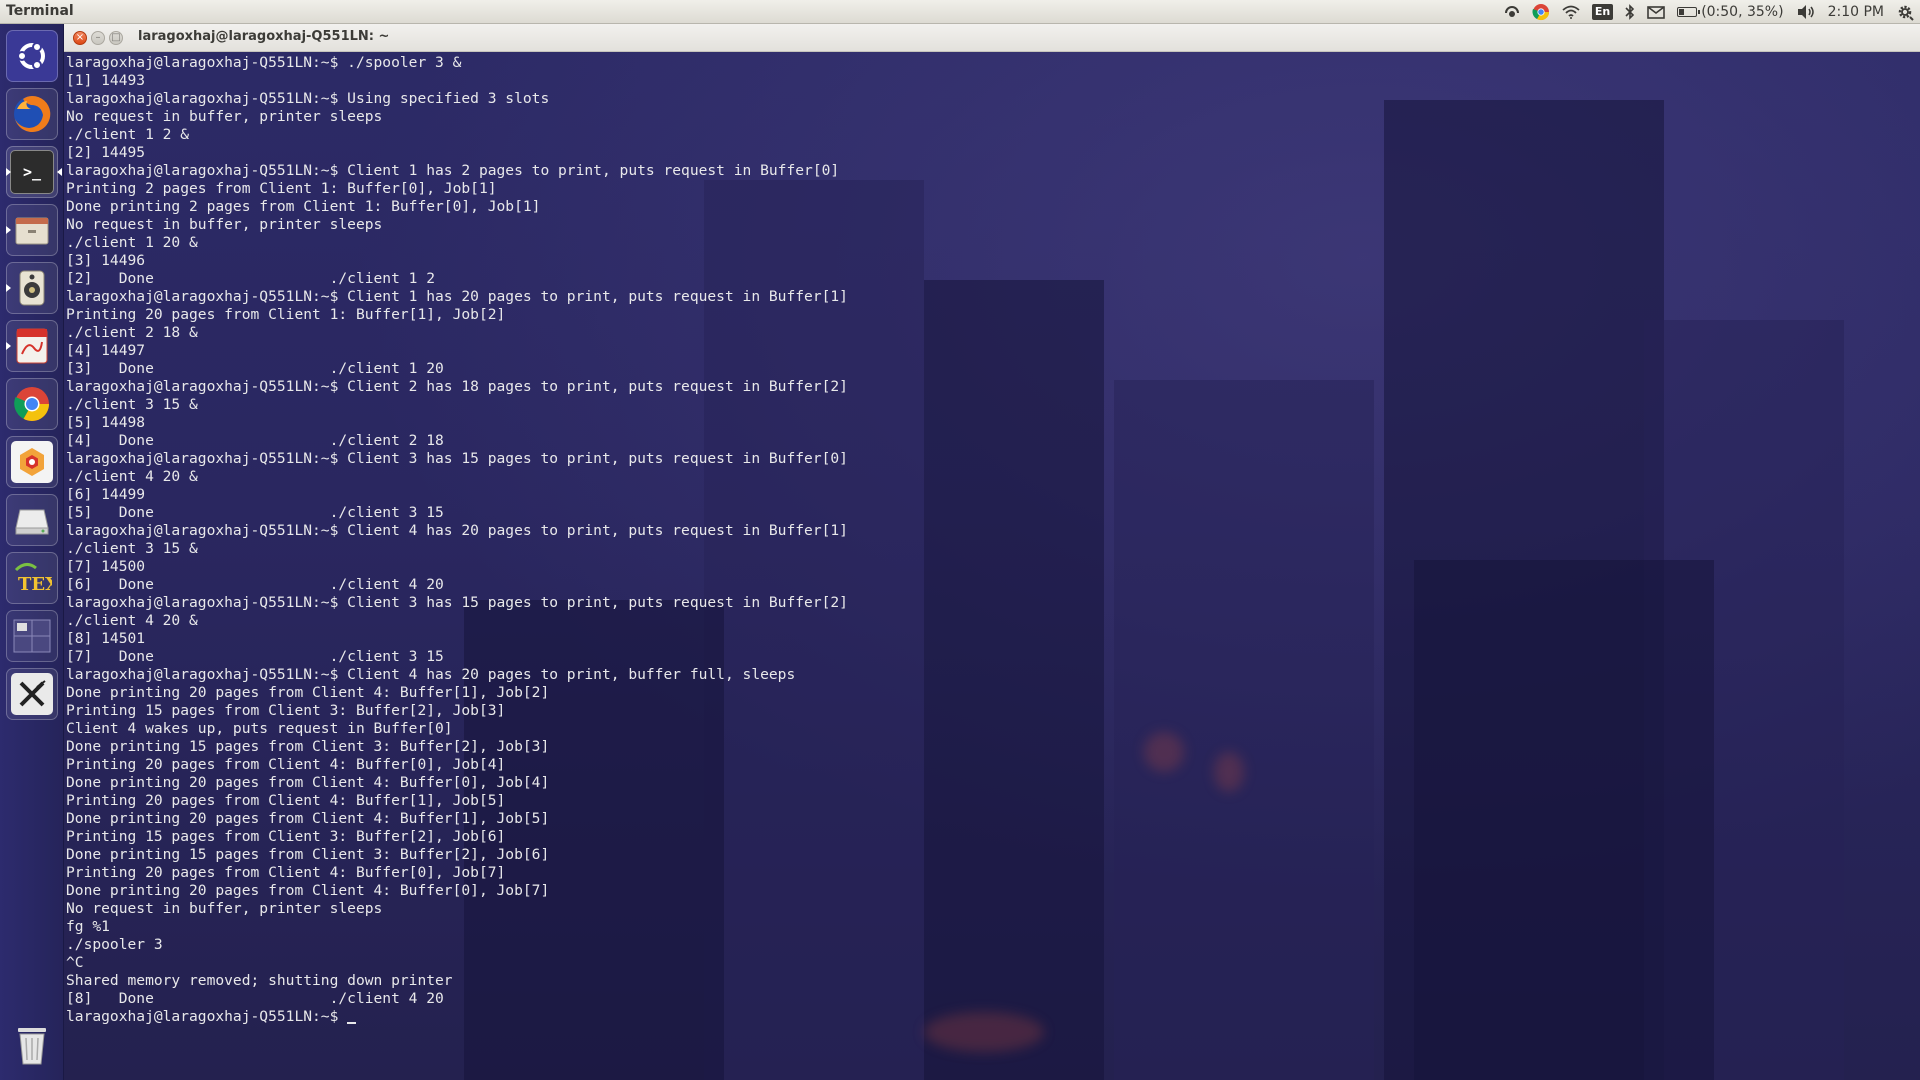  I want to click on terminal-line: fg %1, so click(88, 926).